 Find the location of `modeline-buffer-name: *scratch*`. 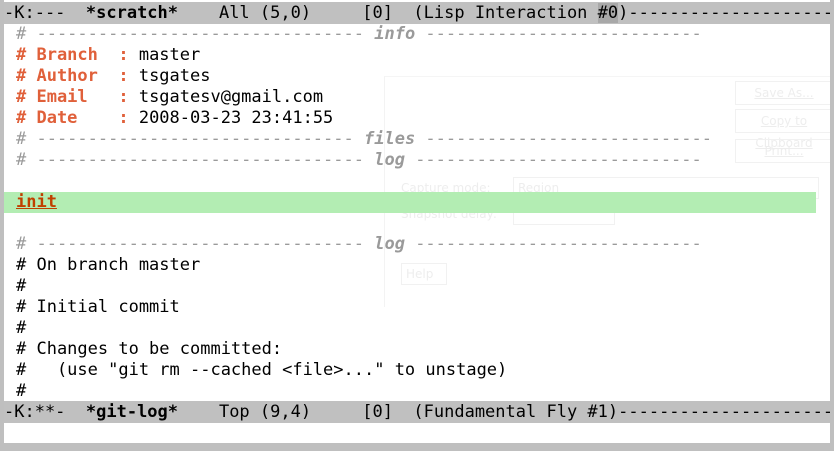

modeline-buffer-name: *scratch* is located at coordinates (132, 13).